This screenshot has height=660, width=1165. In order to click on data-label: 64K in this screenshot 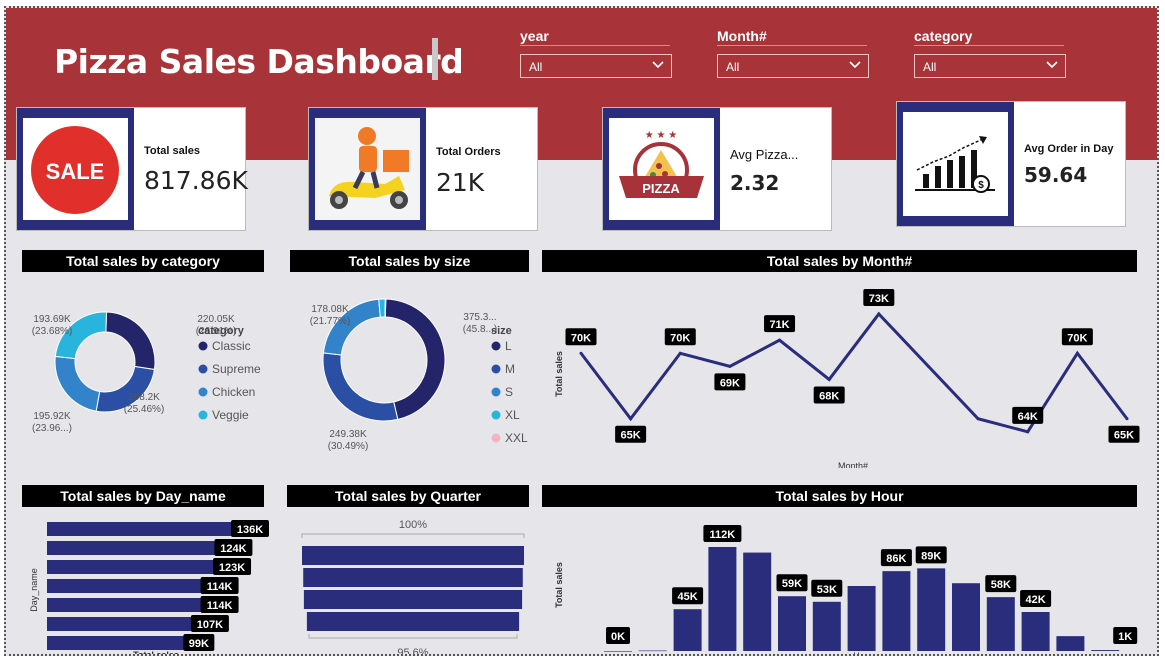, I will do `click(1028, 417)`.